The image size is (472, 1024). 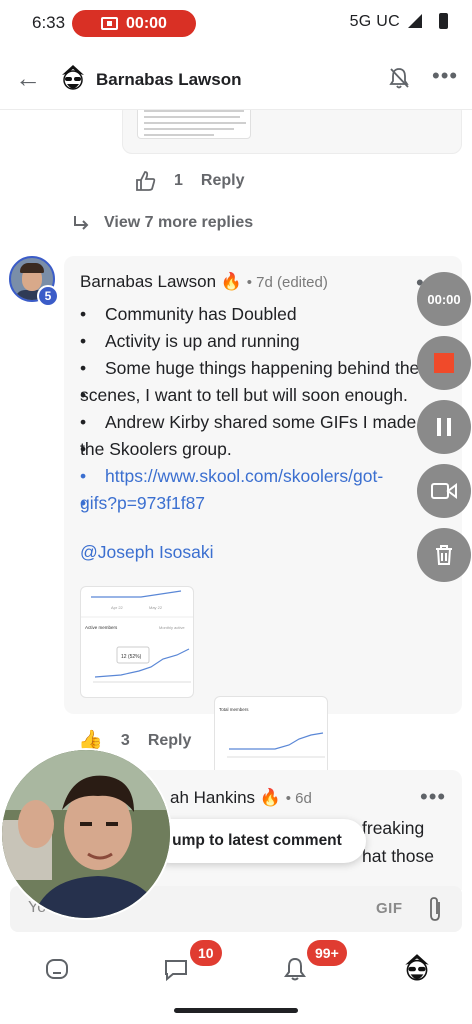 I want to click on notifications-icon, so click(x=295, y=969).